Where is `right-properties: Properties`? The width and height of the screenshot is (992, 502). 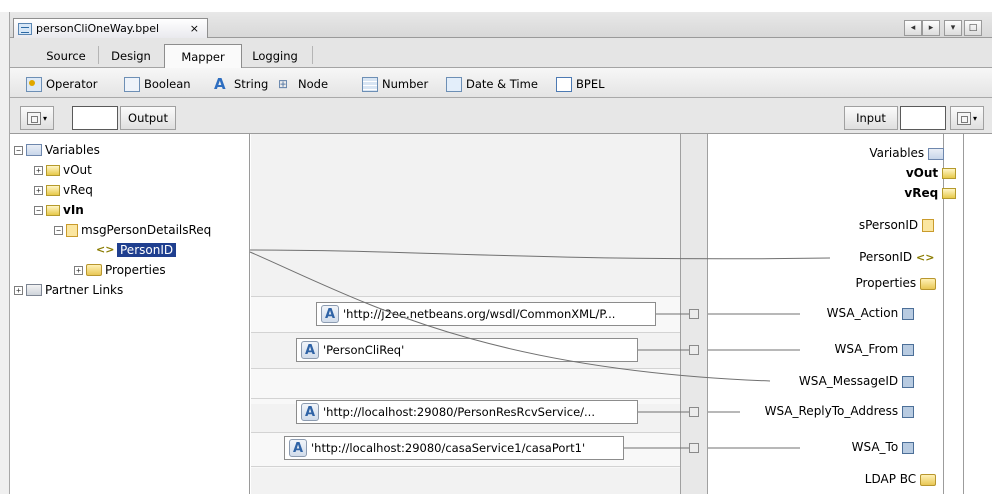 right-properties: Properties is located at coordinates (868, 283).